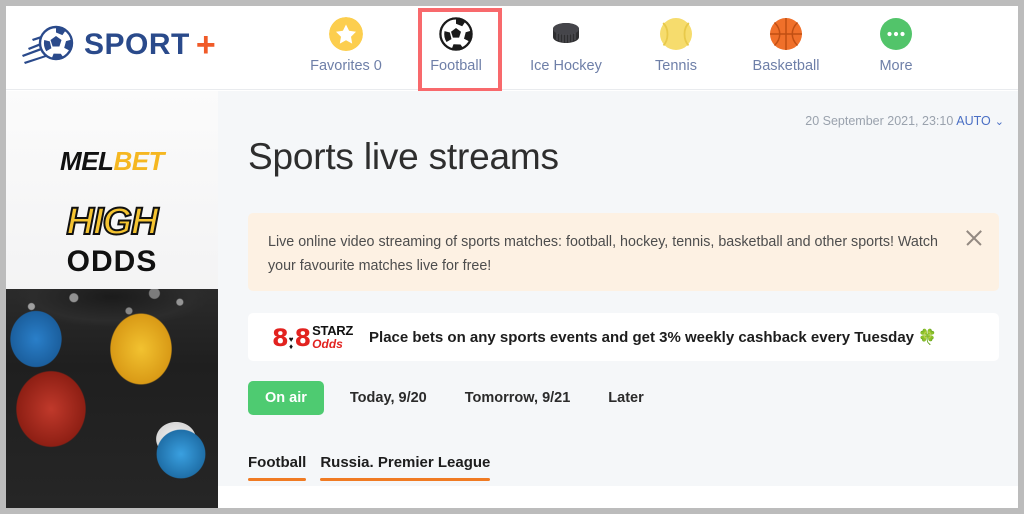 The height and width of the screenshot is (514, 1024). What do you see at coordinates (896, 34) in the screenshot?
I see `ellipsis-icon` at bounding box center [896, 34].